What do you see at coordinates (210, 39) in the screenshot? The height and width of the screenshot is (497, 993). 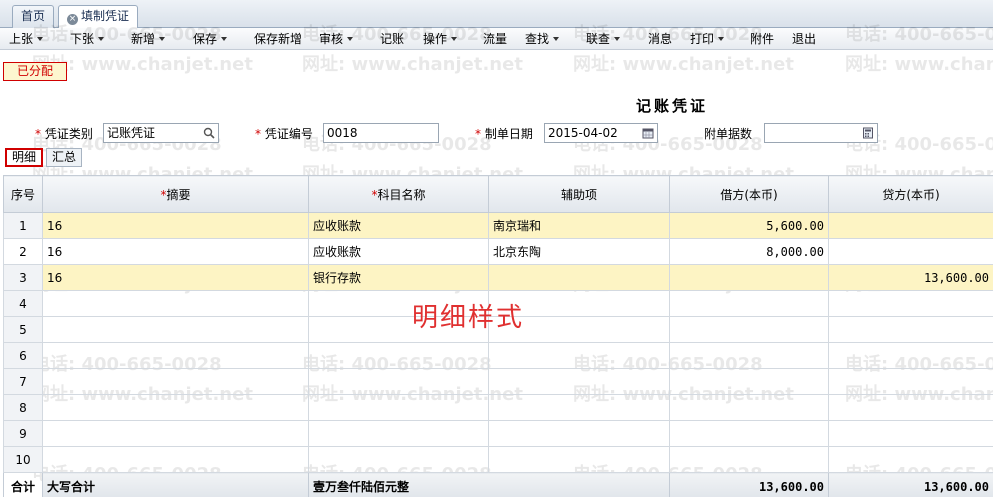 I see `save-button: 保存` at bounding box center [210, 39].